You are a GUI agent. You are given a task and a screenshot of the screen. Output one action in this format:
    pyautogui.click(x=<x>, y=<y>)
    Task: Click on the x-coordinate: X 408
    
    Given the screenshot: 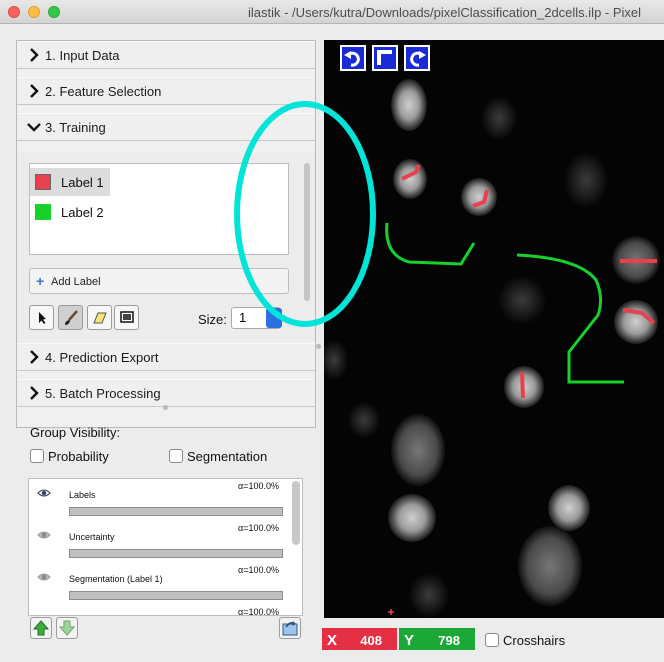 What is the action you would take?
    pyautogui.click(x=359, y=639)
    